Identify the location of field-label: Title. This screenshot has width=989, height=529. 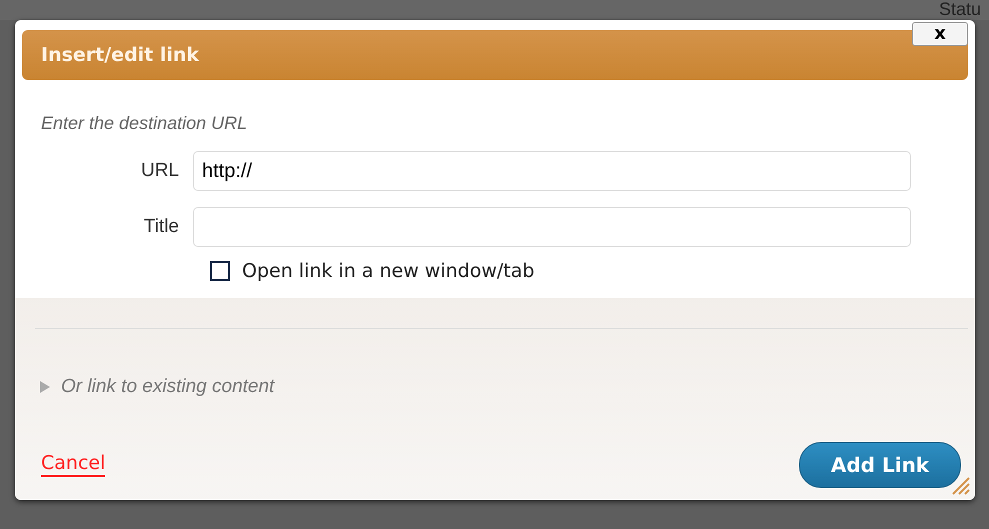
(161, 226).